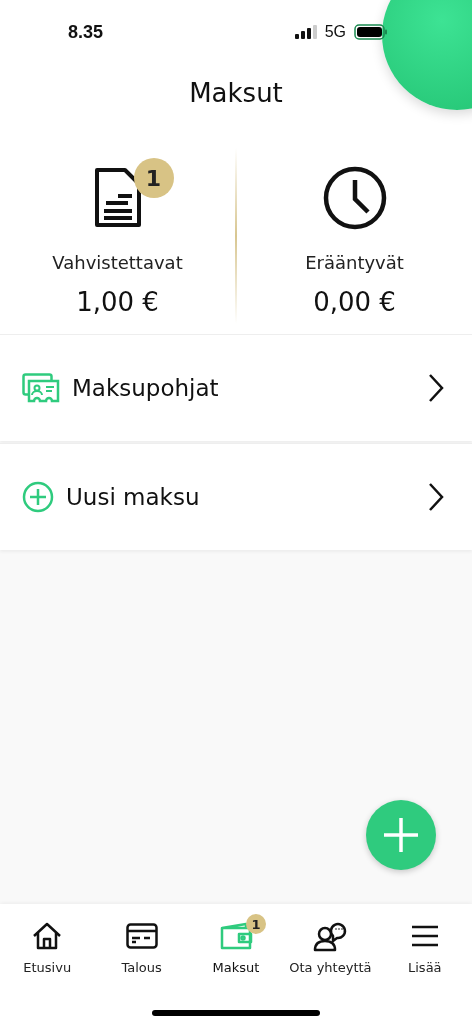 This screenshot has height=1024, width=472. What do you see at coordinates (86, 32) in the screenshot?
I see `status-time: 8.35` at bounding box center [86, 32].